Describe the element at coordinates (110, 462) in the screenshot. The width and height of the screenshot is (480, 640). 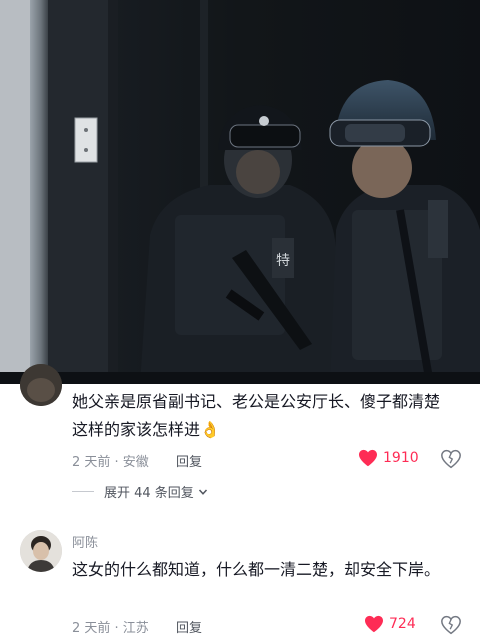
I see `comment-meta: 2 天前 · 安徽` at that location.